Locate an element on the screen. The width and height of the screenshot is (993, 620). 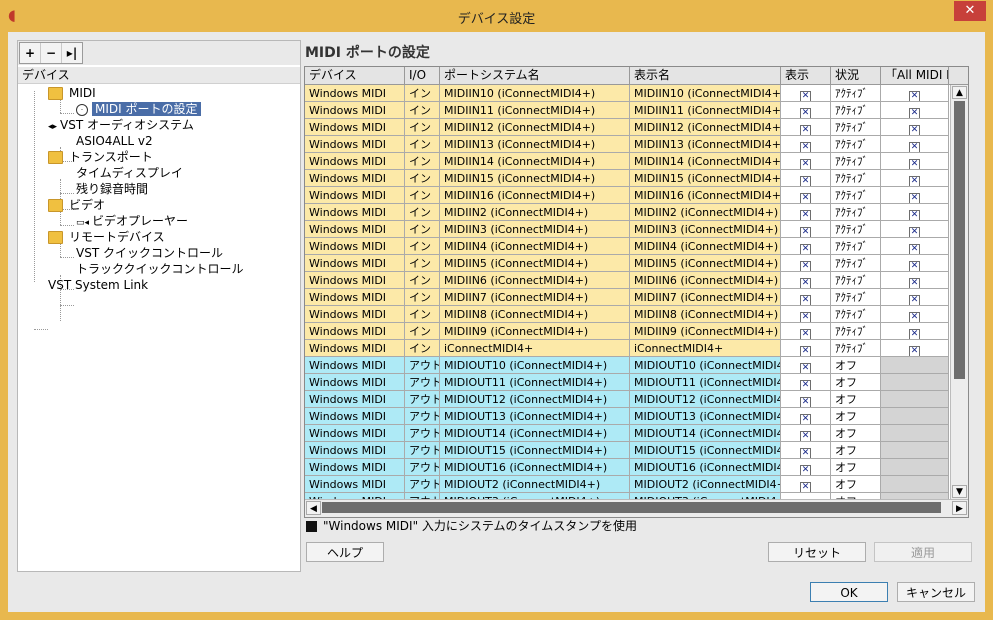
apply-button: 適用 is located at coordinates (923, 552).